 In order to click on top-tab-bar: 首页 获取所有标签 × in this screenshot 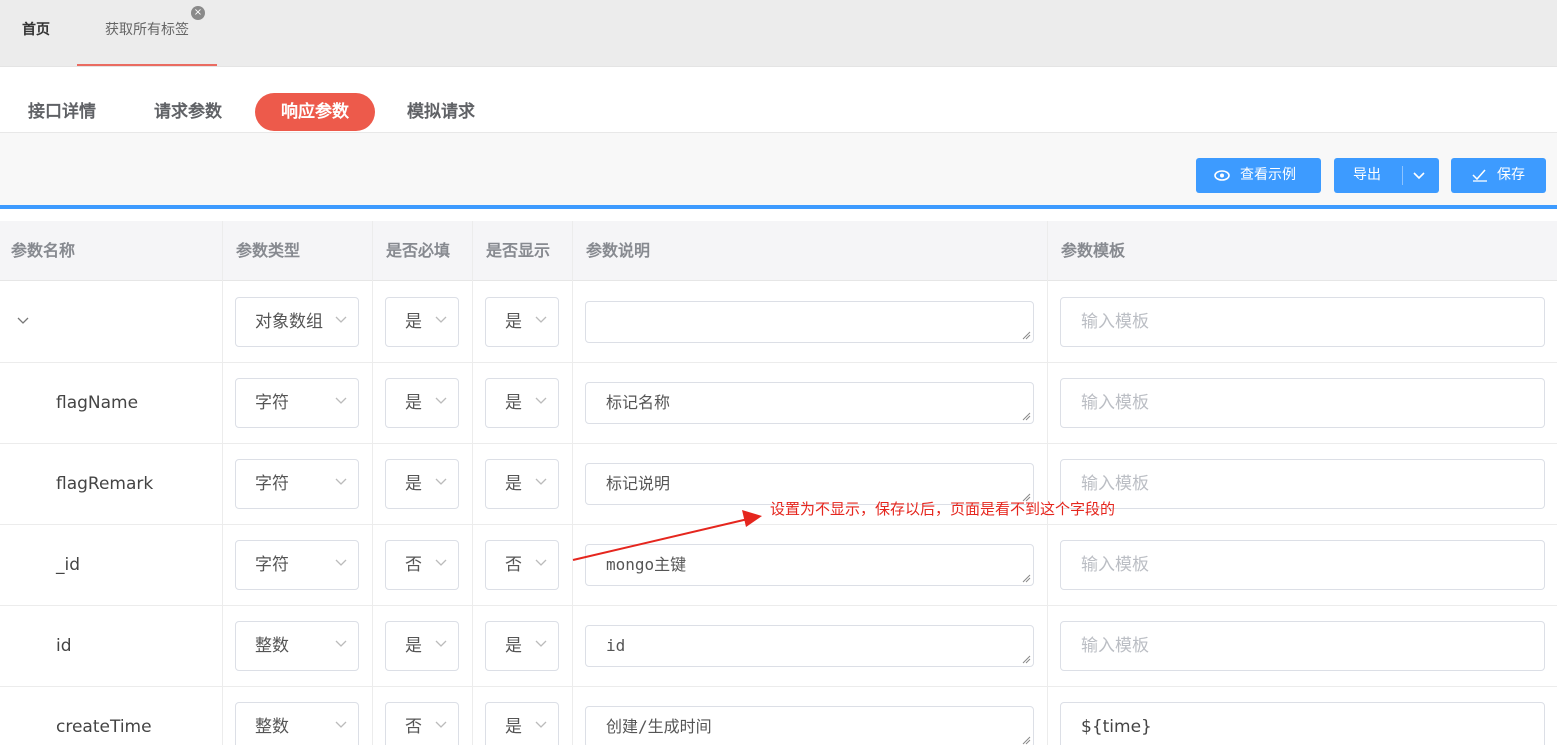, I will do `click(778, 33)`.